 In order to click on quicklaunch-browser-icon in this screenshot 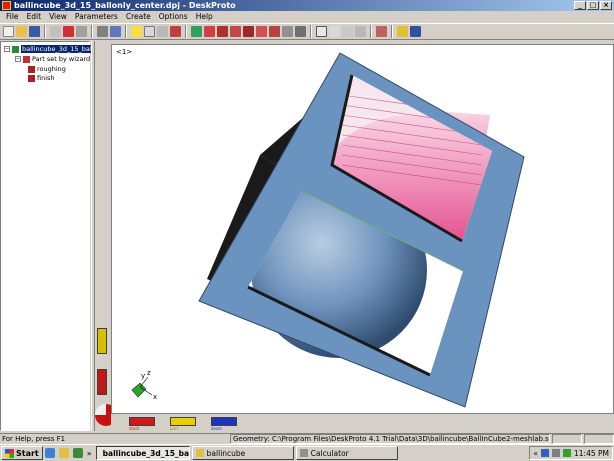, I will do `click(49, 453)`.